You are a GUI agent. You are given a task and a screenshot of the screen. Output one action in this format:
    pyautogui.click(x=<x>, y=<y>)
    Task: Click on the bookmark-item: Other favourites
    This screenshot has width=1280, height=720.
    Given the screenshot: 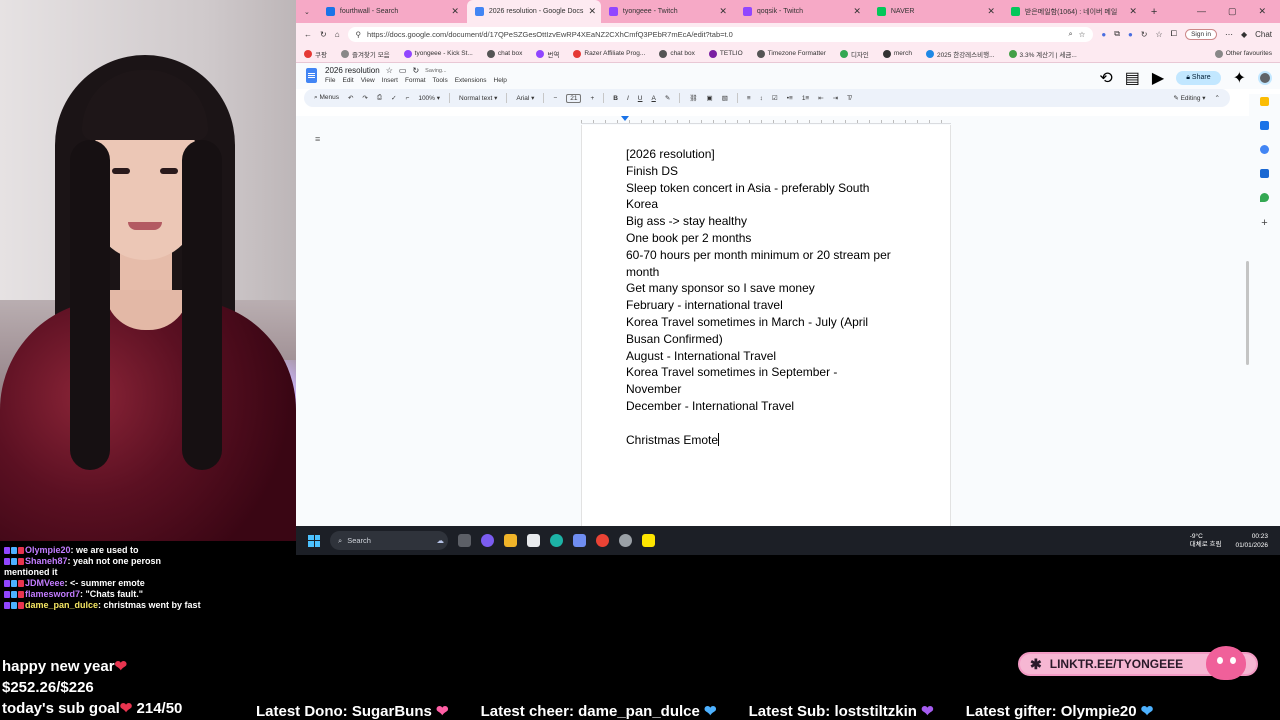 What is the action you would take?
    pyautogui.click(x=1243, y=53)
    